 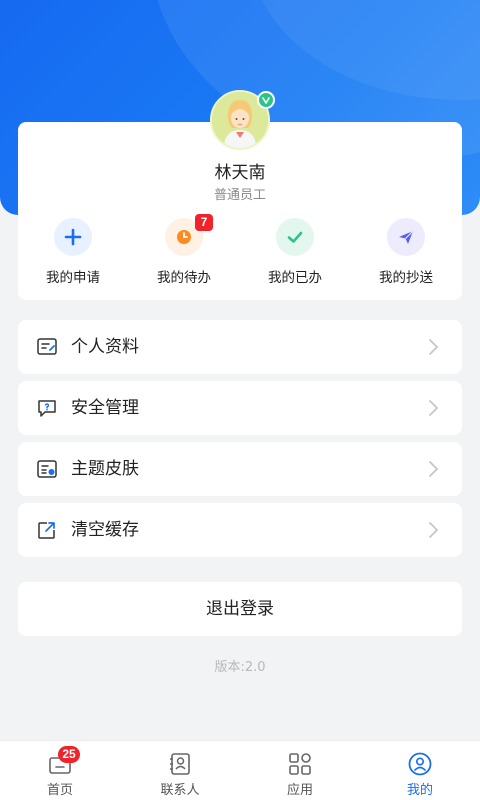 I want to click on version-label: 版本:2.0, so click(x=240, y=667).